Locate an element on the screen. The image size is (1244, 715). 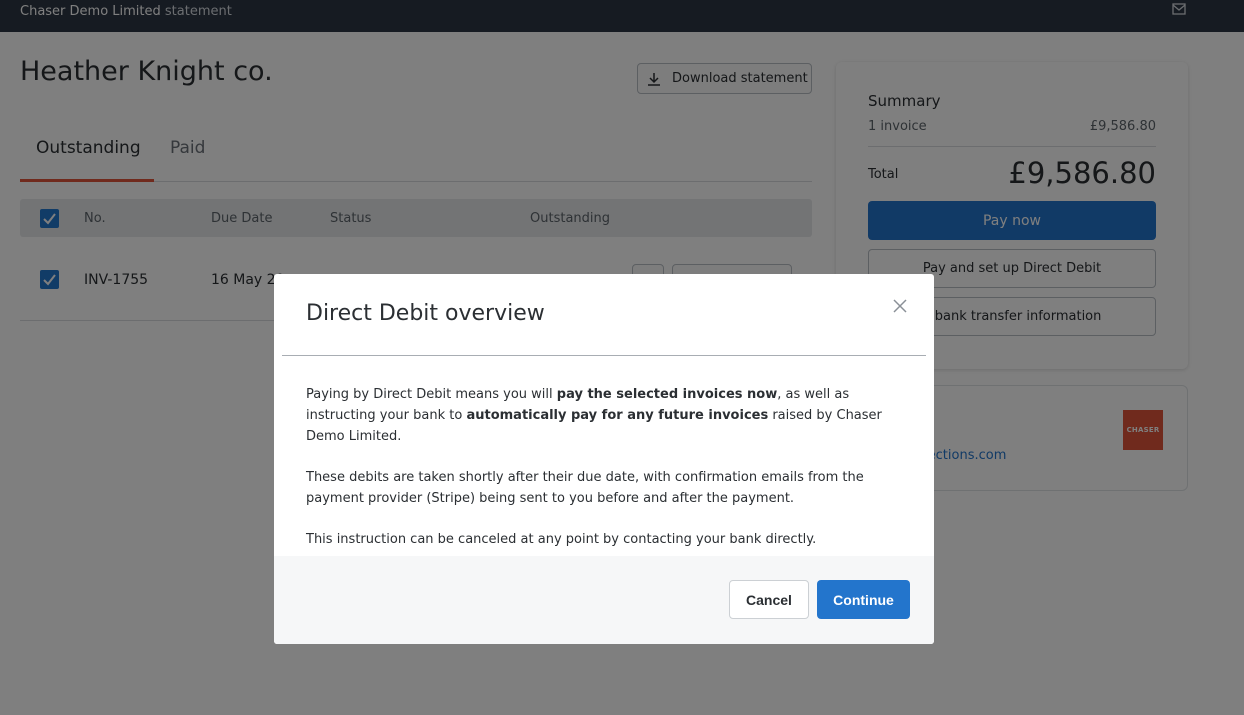
continue-button: Continue is located at coordinates (863, 599).